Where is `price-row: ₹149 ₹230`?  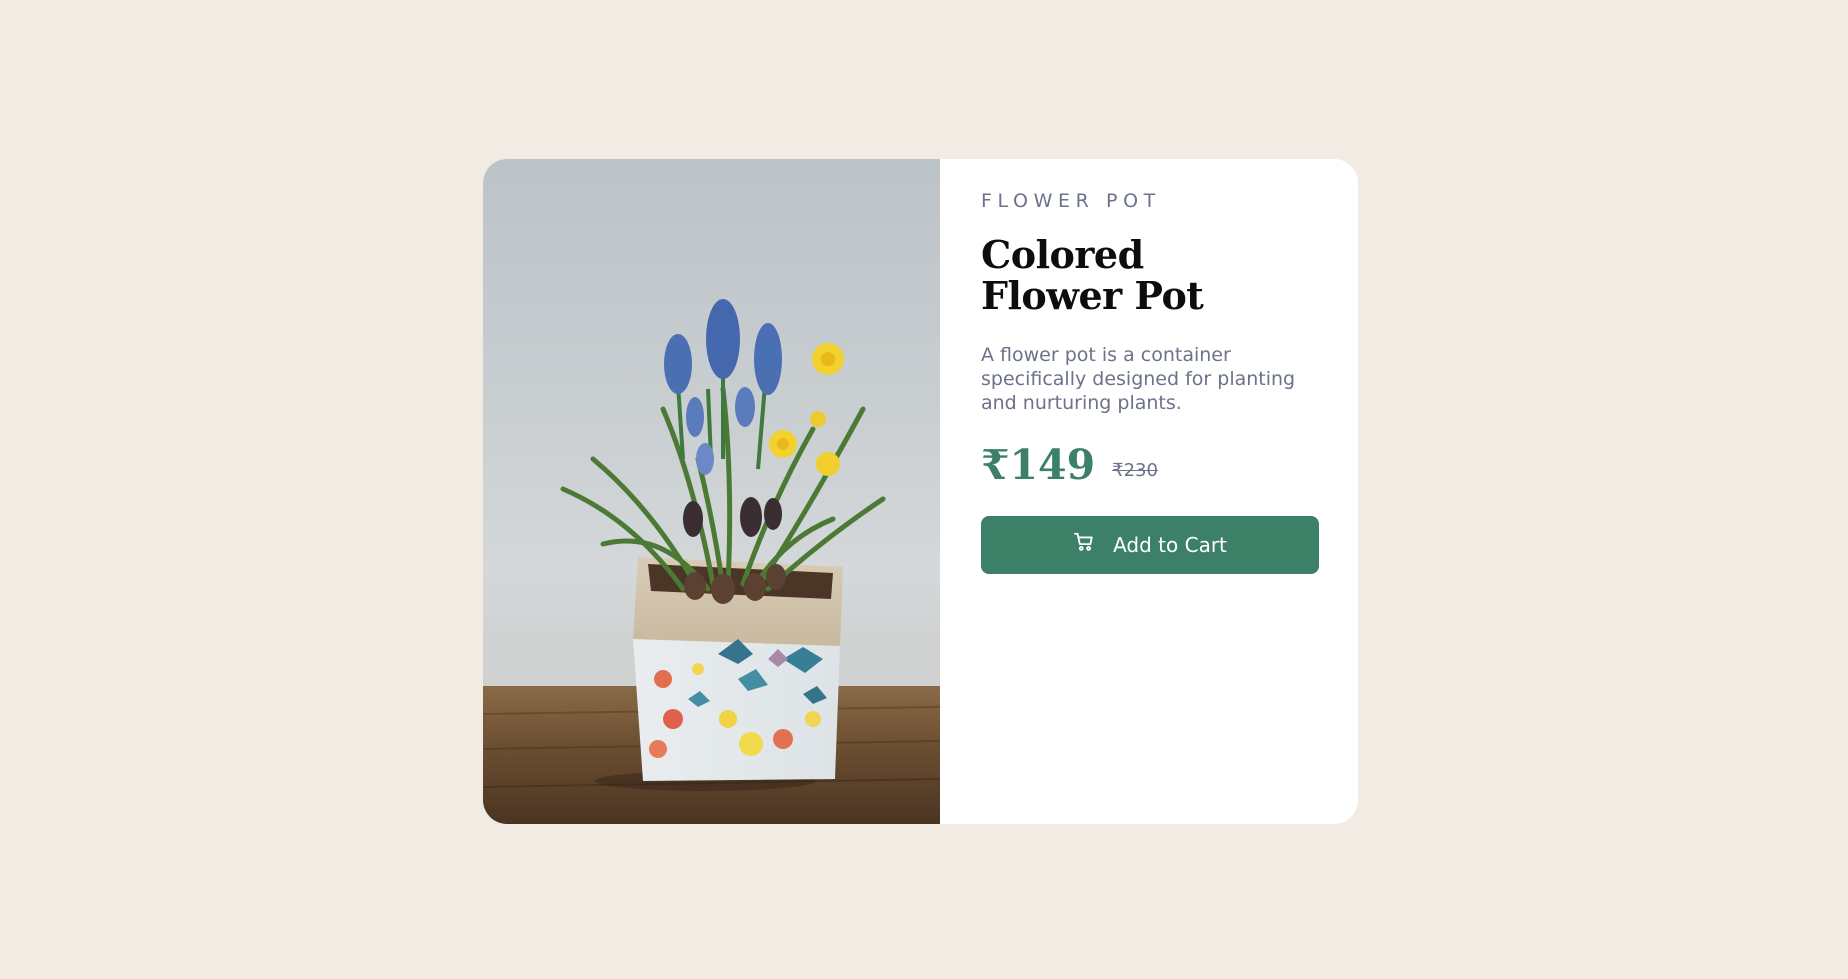
price-row: ₹149 ₹230 is located at coordinates (1150, 465).